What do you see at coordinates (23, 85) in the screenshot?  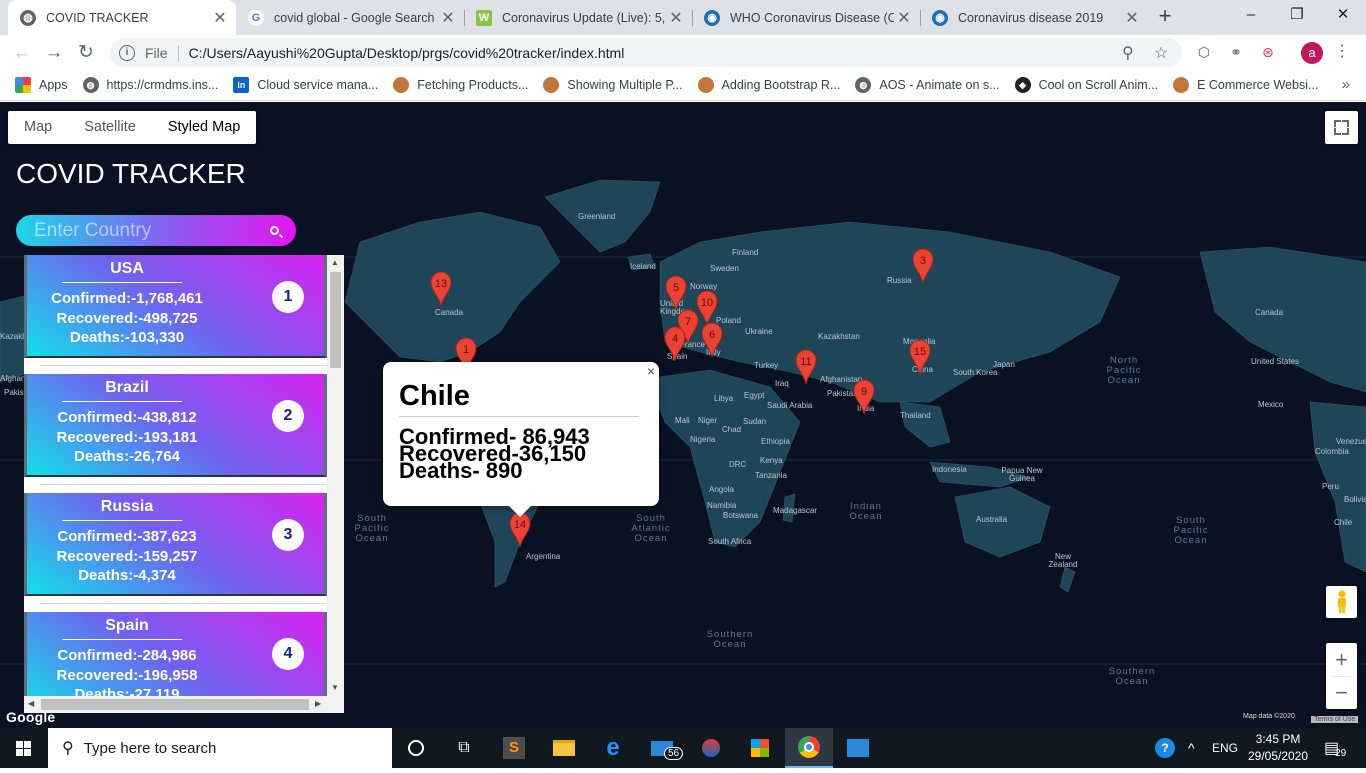 I see `apps-grid-icon` at bounding box center [23, 85].